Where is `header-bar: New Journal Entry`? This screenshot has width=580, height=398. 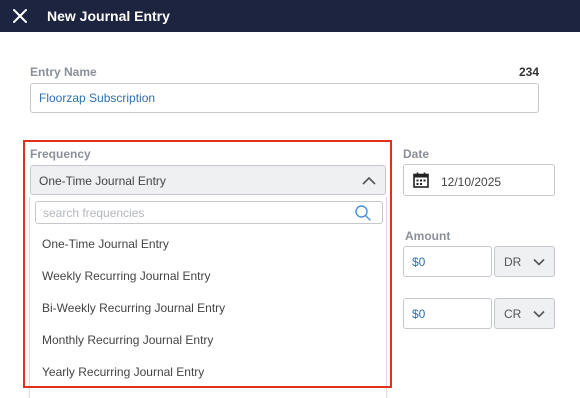 header-bar: New Journal Entry is located at coordinates (290, 16).